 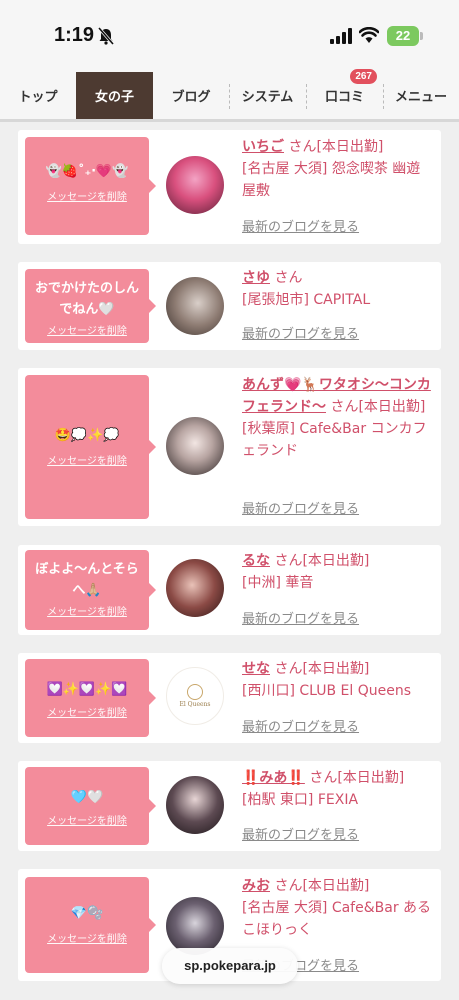 I want to click on girl-info: みお さん[本日出勤] [名古屋 大須] Cafe&Bar あるこほりっく, so click(x=338, y=908).